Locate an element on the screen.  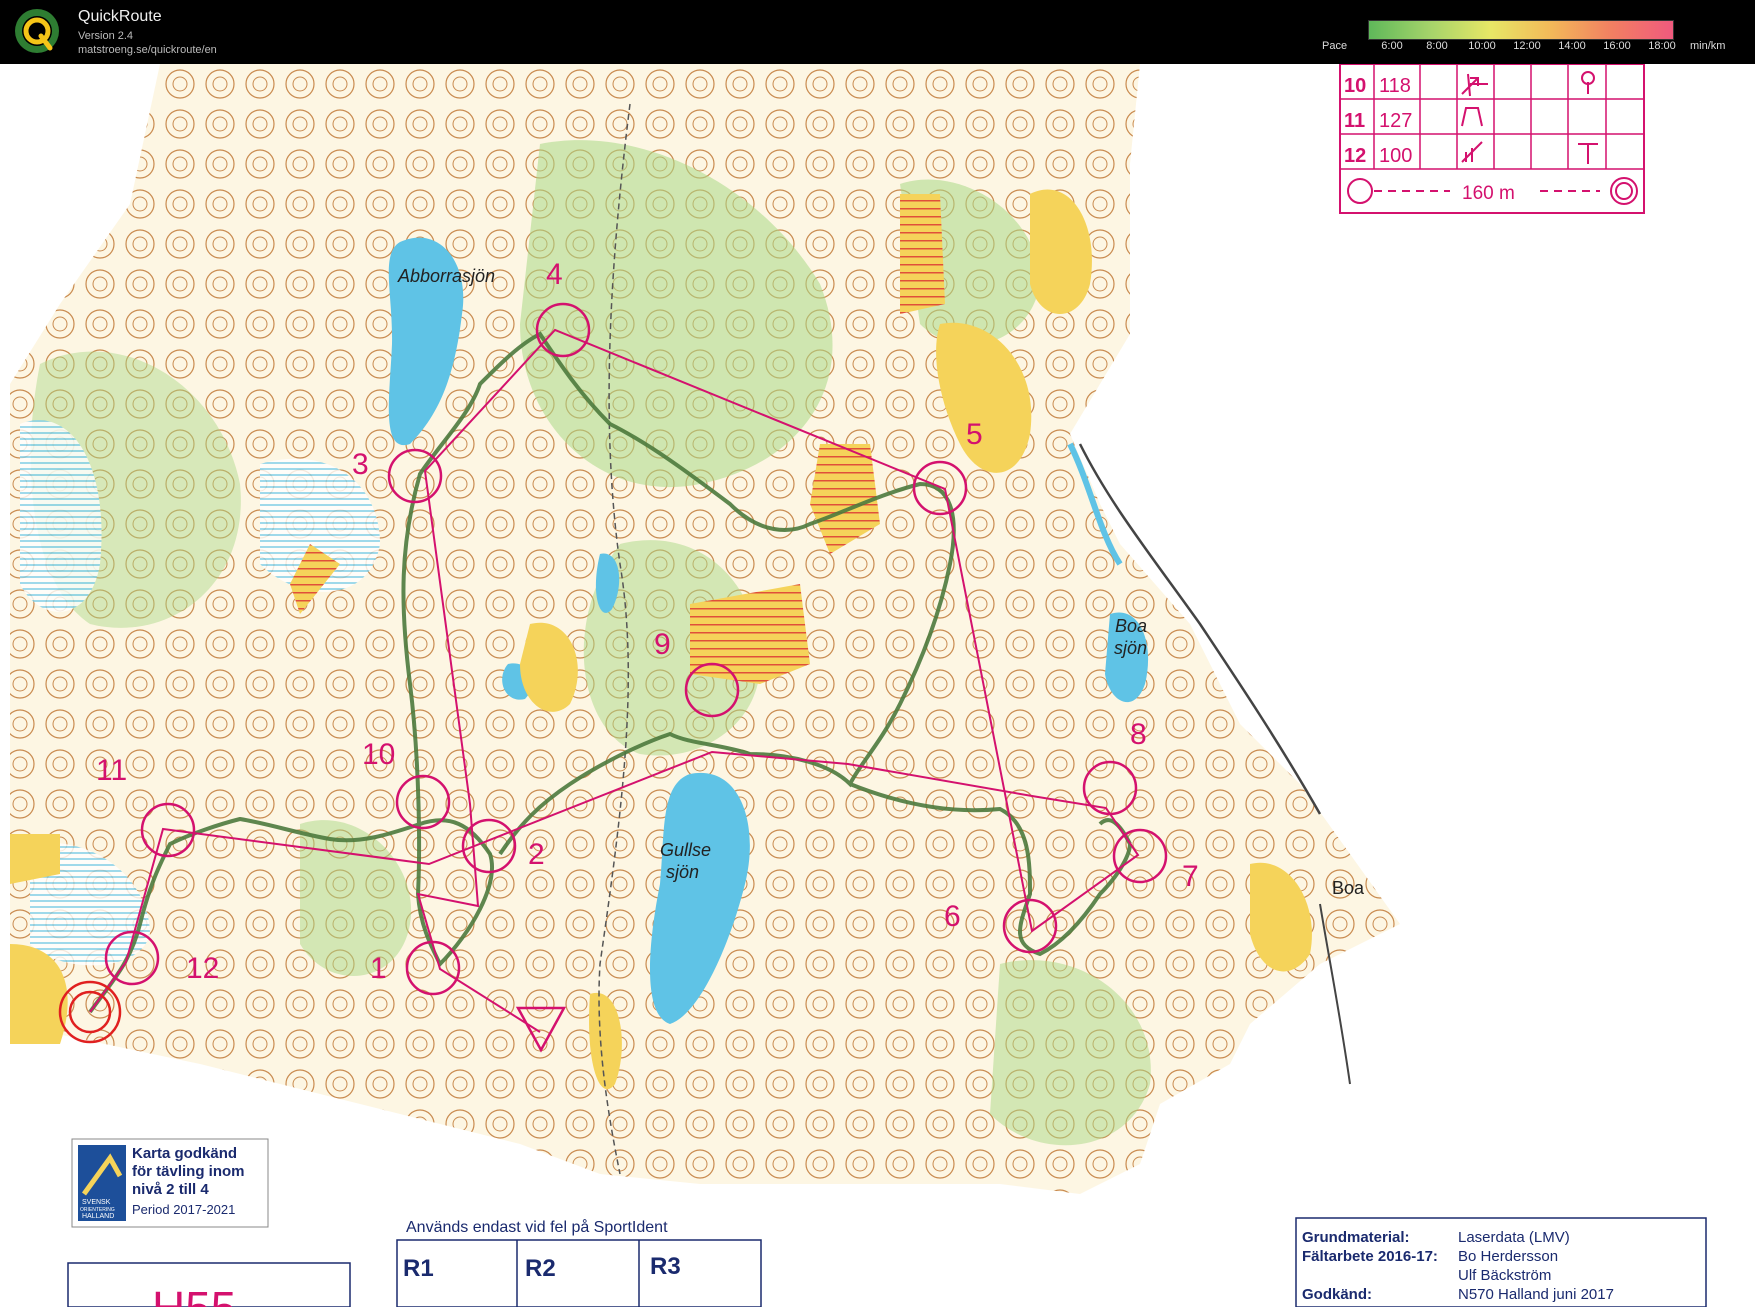
control-number-5: 5 is located at coordinates (974, 434).